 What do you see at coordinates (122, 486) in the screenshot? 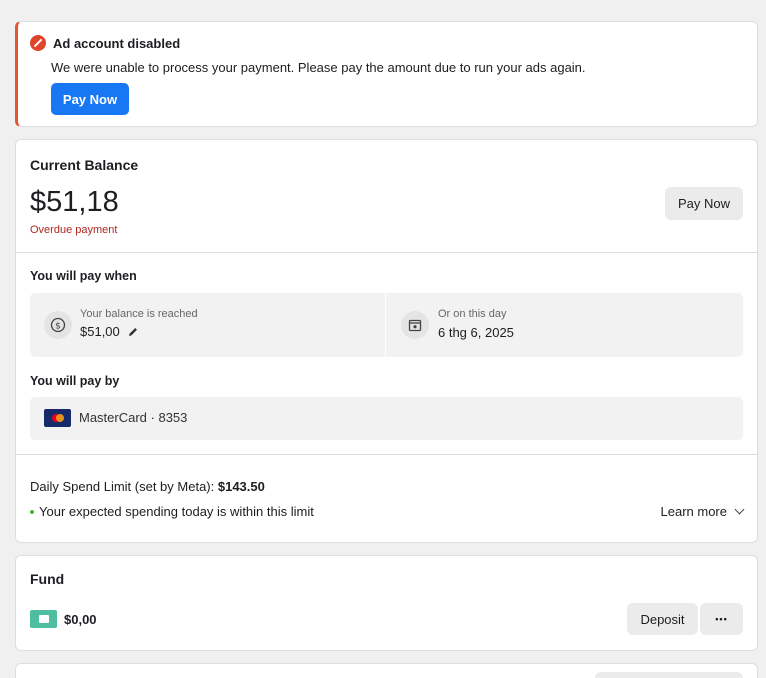
I see `limit-label: Daily Spend Limit (set by Meta):` at bounding box center [122, 486].